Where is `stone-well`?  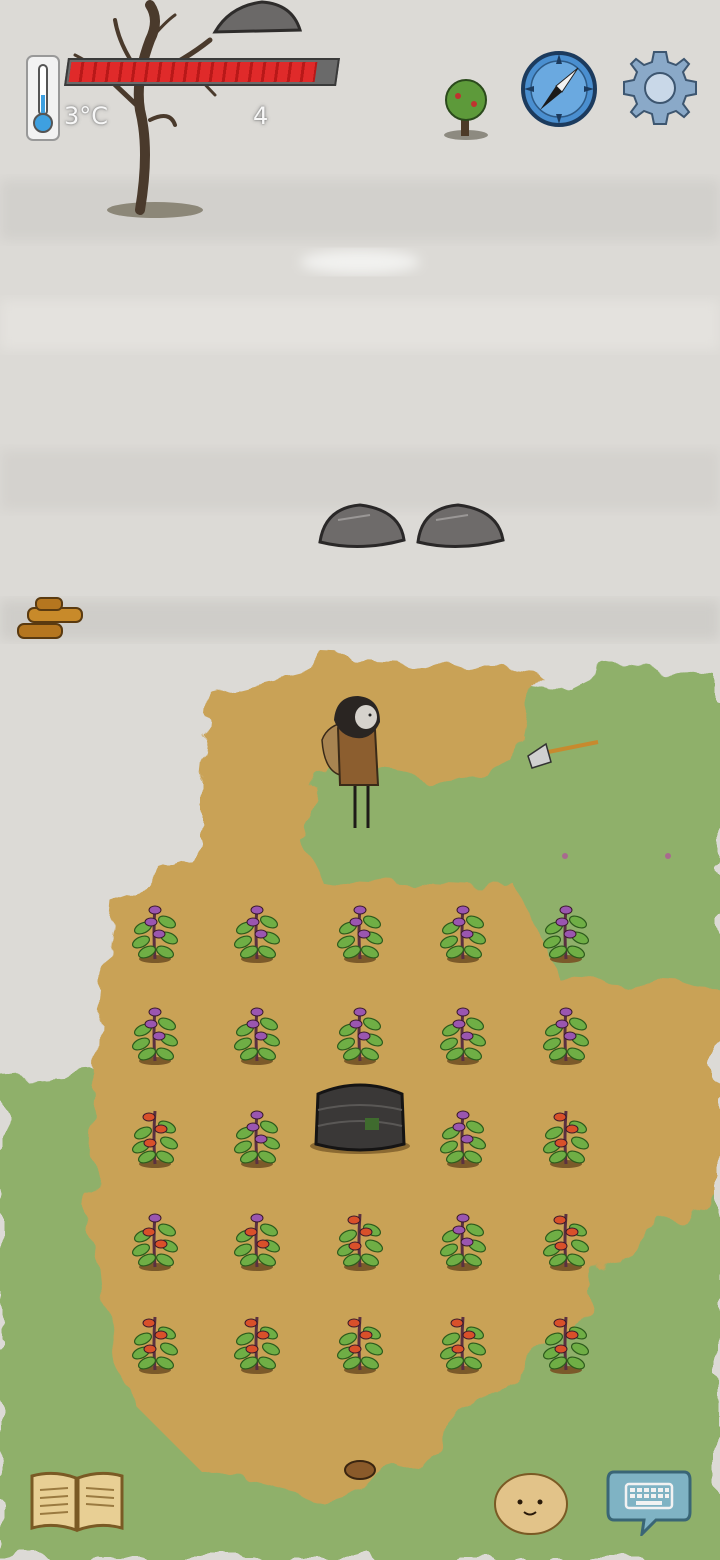 stone-well is located at coordinates (360, 1118).